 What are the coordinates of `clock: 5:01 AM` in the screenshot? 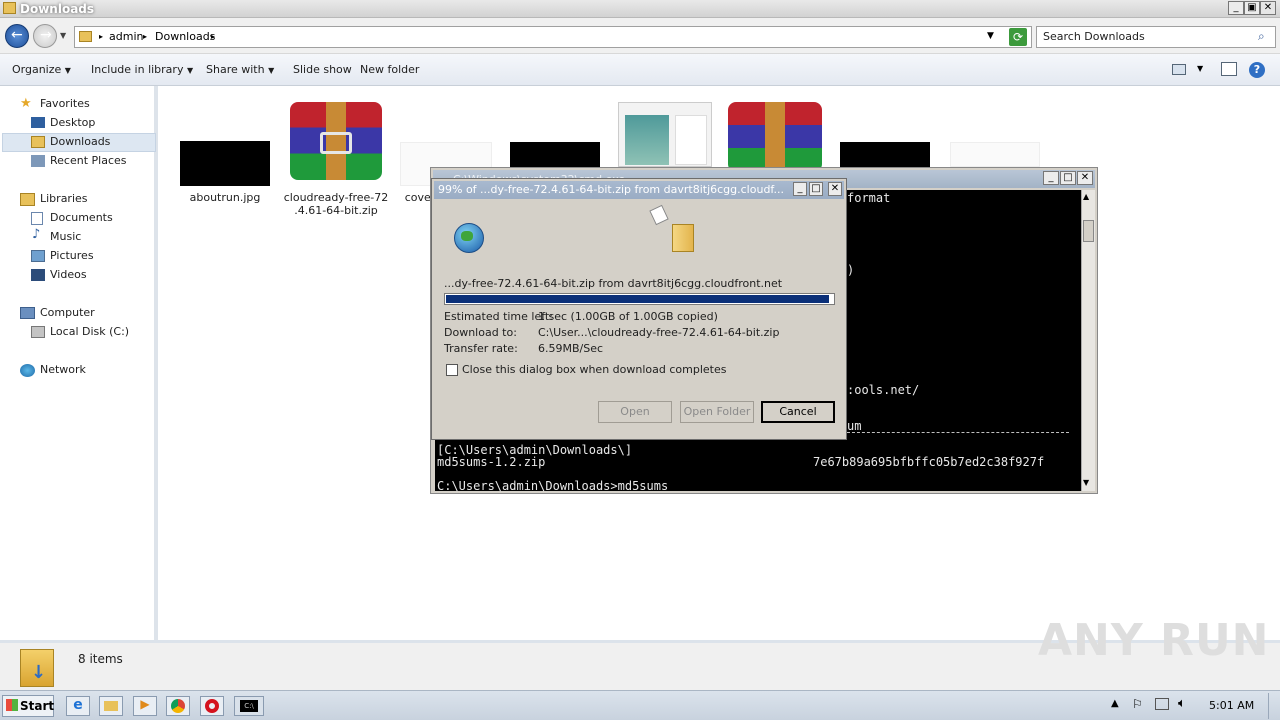 It's located at (1231, 705).